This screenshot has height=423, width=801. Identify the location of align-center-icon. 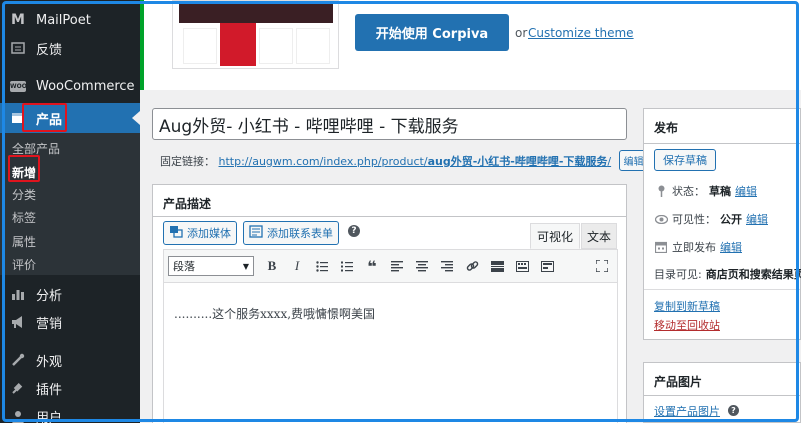
(422, 266).